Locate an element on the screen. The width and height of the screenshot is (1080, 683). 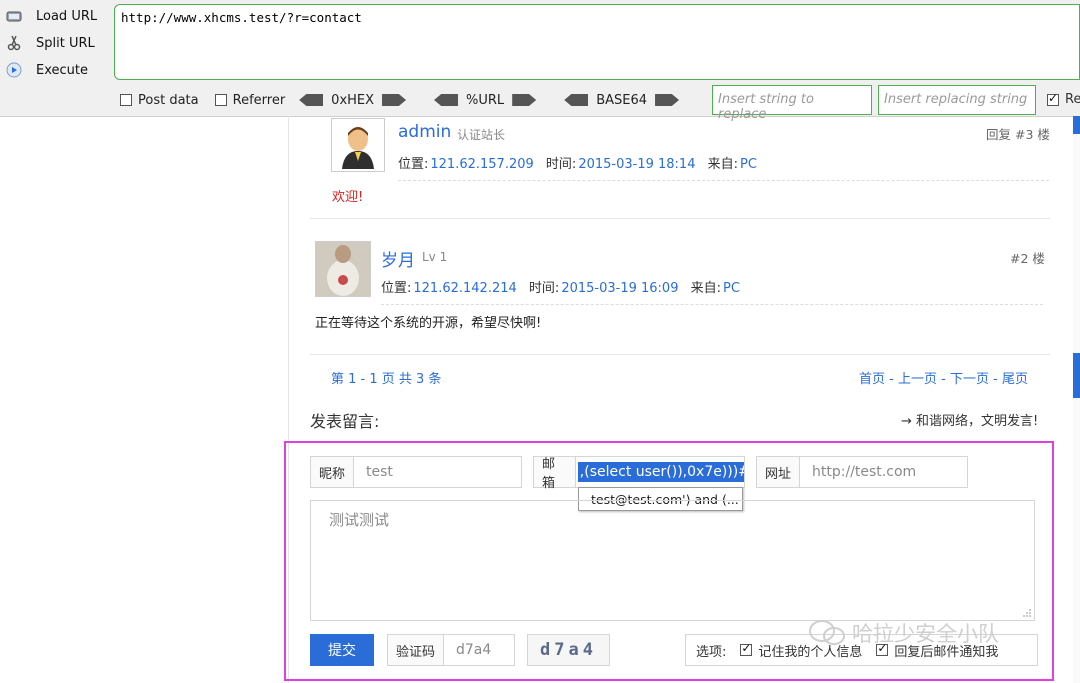
resize-grip-icon is located at coordinates (1027, 613).